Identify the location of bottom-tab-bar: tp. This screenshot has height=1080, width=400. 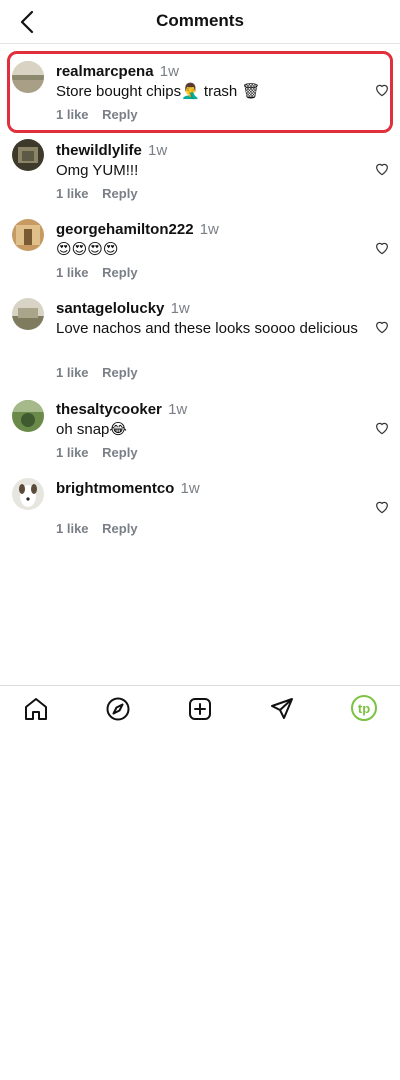
(200, 708).